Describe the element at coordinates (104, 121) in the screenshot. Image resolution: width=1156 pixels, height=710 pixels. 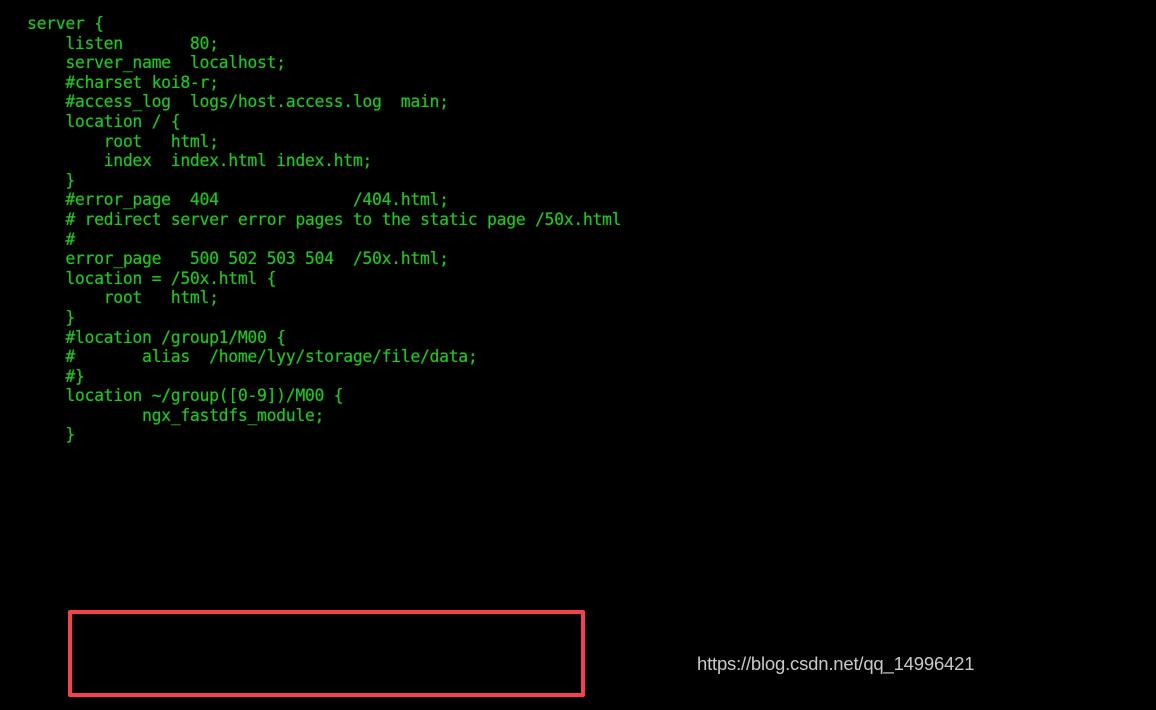
I see `code-line: location / {` at that location.